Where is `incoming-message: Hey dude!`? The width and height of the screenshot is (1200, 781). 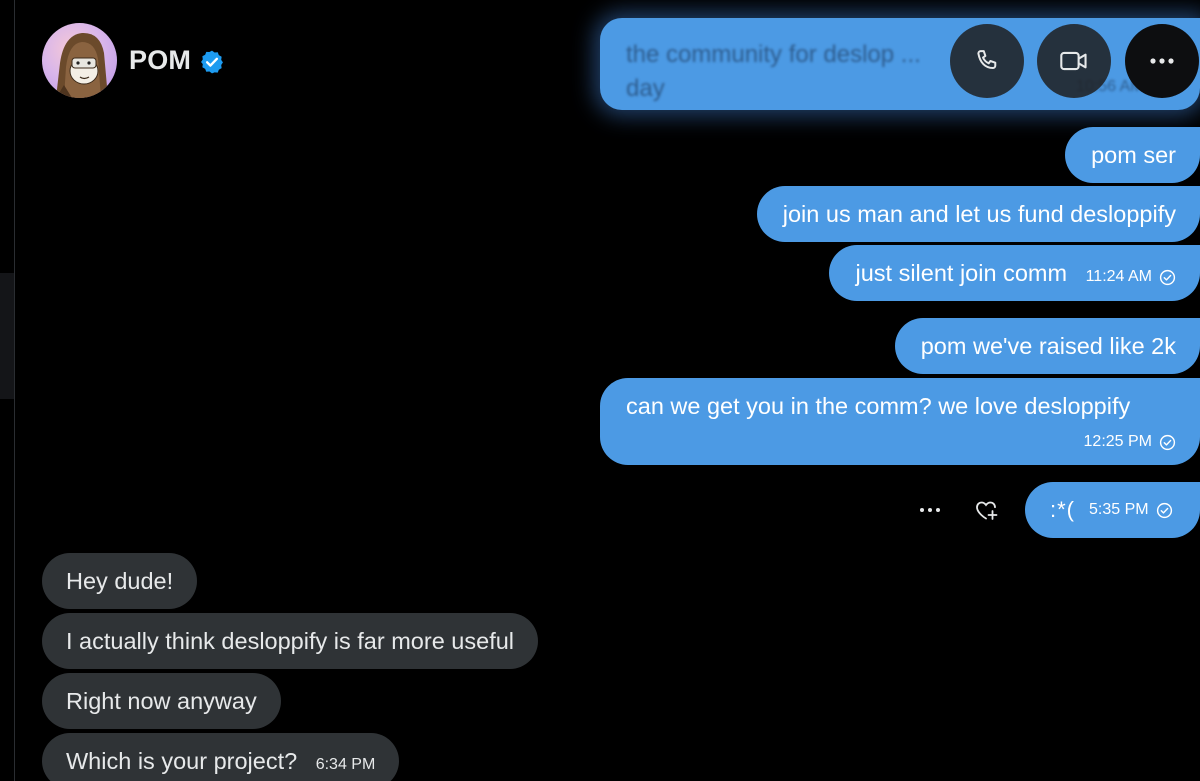 incoming-message: Hey dude! is located at coordinates (120, 581).